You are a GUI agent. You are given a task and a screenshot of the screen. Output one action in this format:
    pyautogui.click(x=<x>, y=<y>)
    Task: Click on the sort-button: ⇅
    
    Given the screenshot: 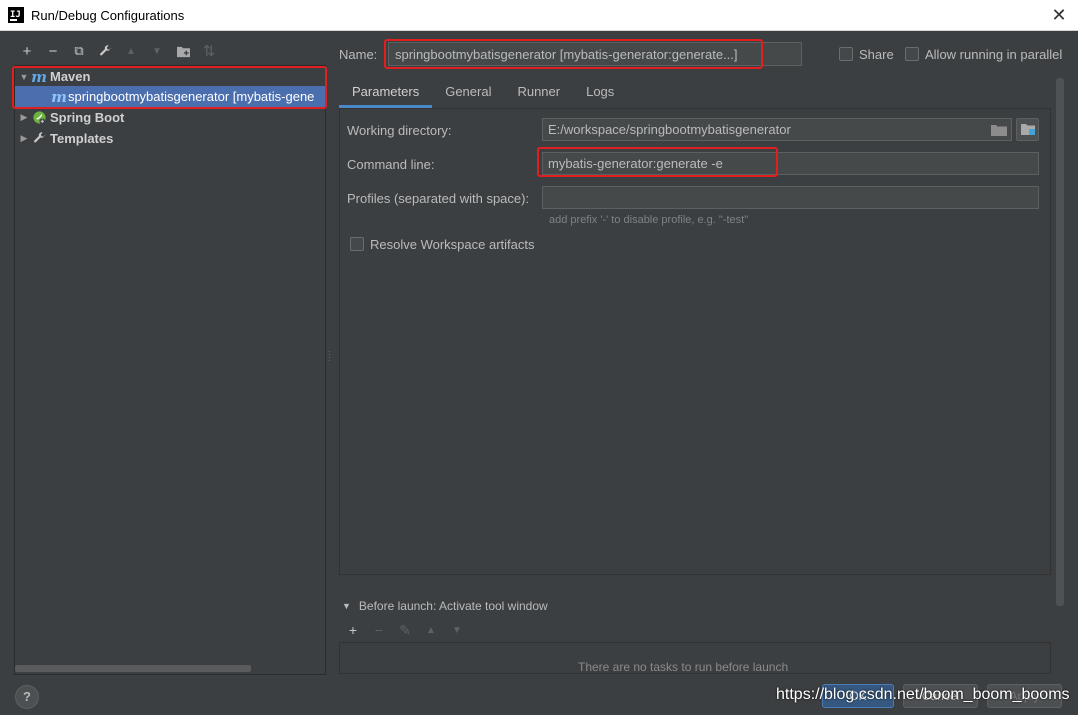 What is the action you would take?
    pyautogui.click(x=209, y=51)
    